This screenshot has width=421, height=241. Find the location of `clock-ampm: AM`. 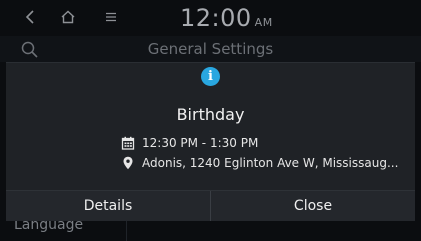

clock-ampm: AM is located at coordinates (263, 22).